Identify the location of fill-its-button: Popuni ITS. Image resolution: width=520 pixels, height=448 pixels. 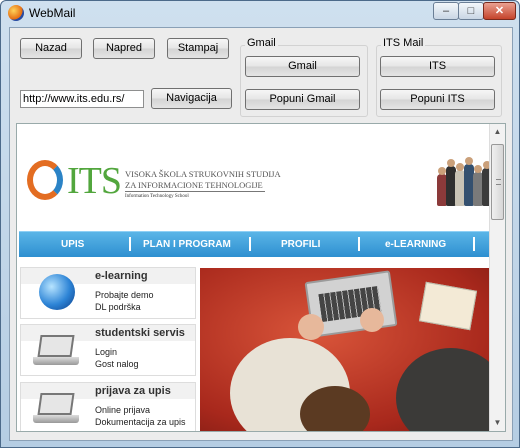
(437, 99).